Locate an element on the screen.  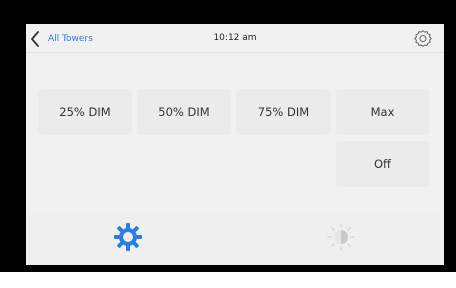
dim-25-button: 25% DIM is located at coordinates (85, 112).